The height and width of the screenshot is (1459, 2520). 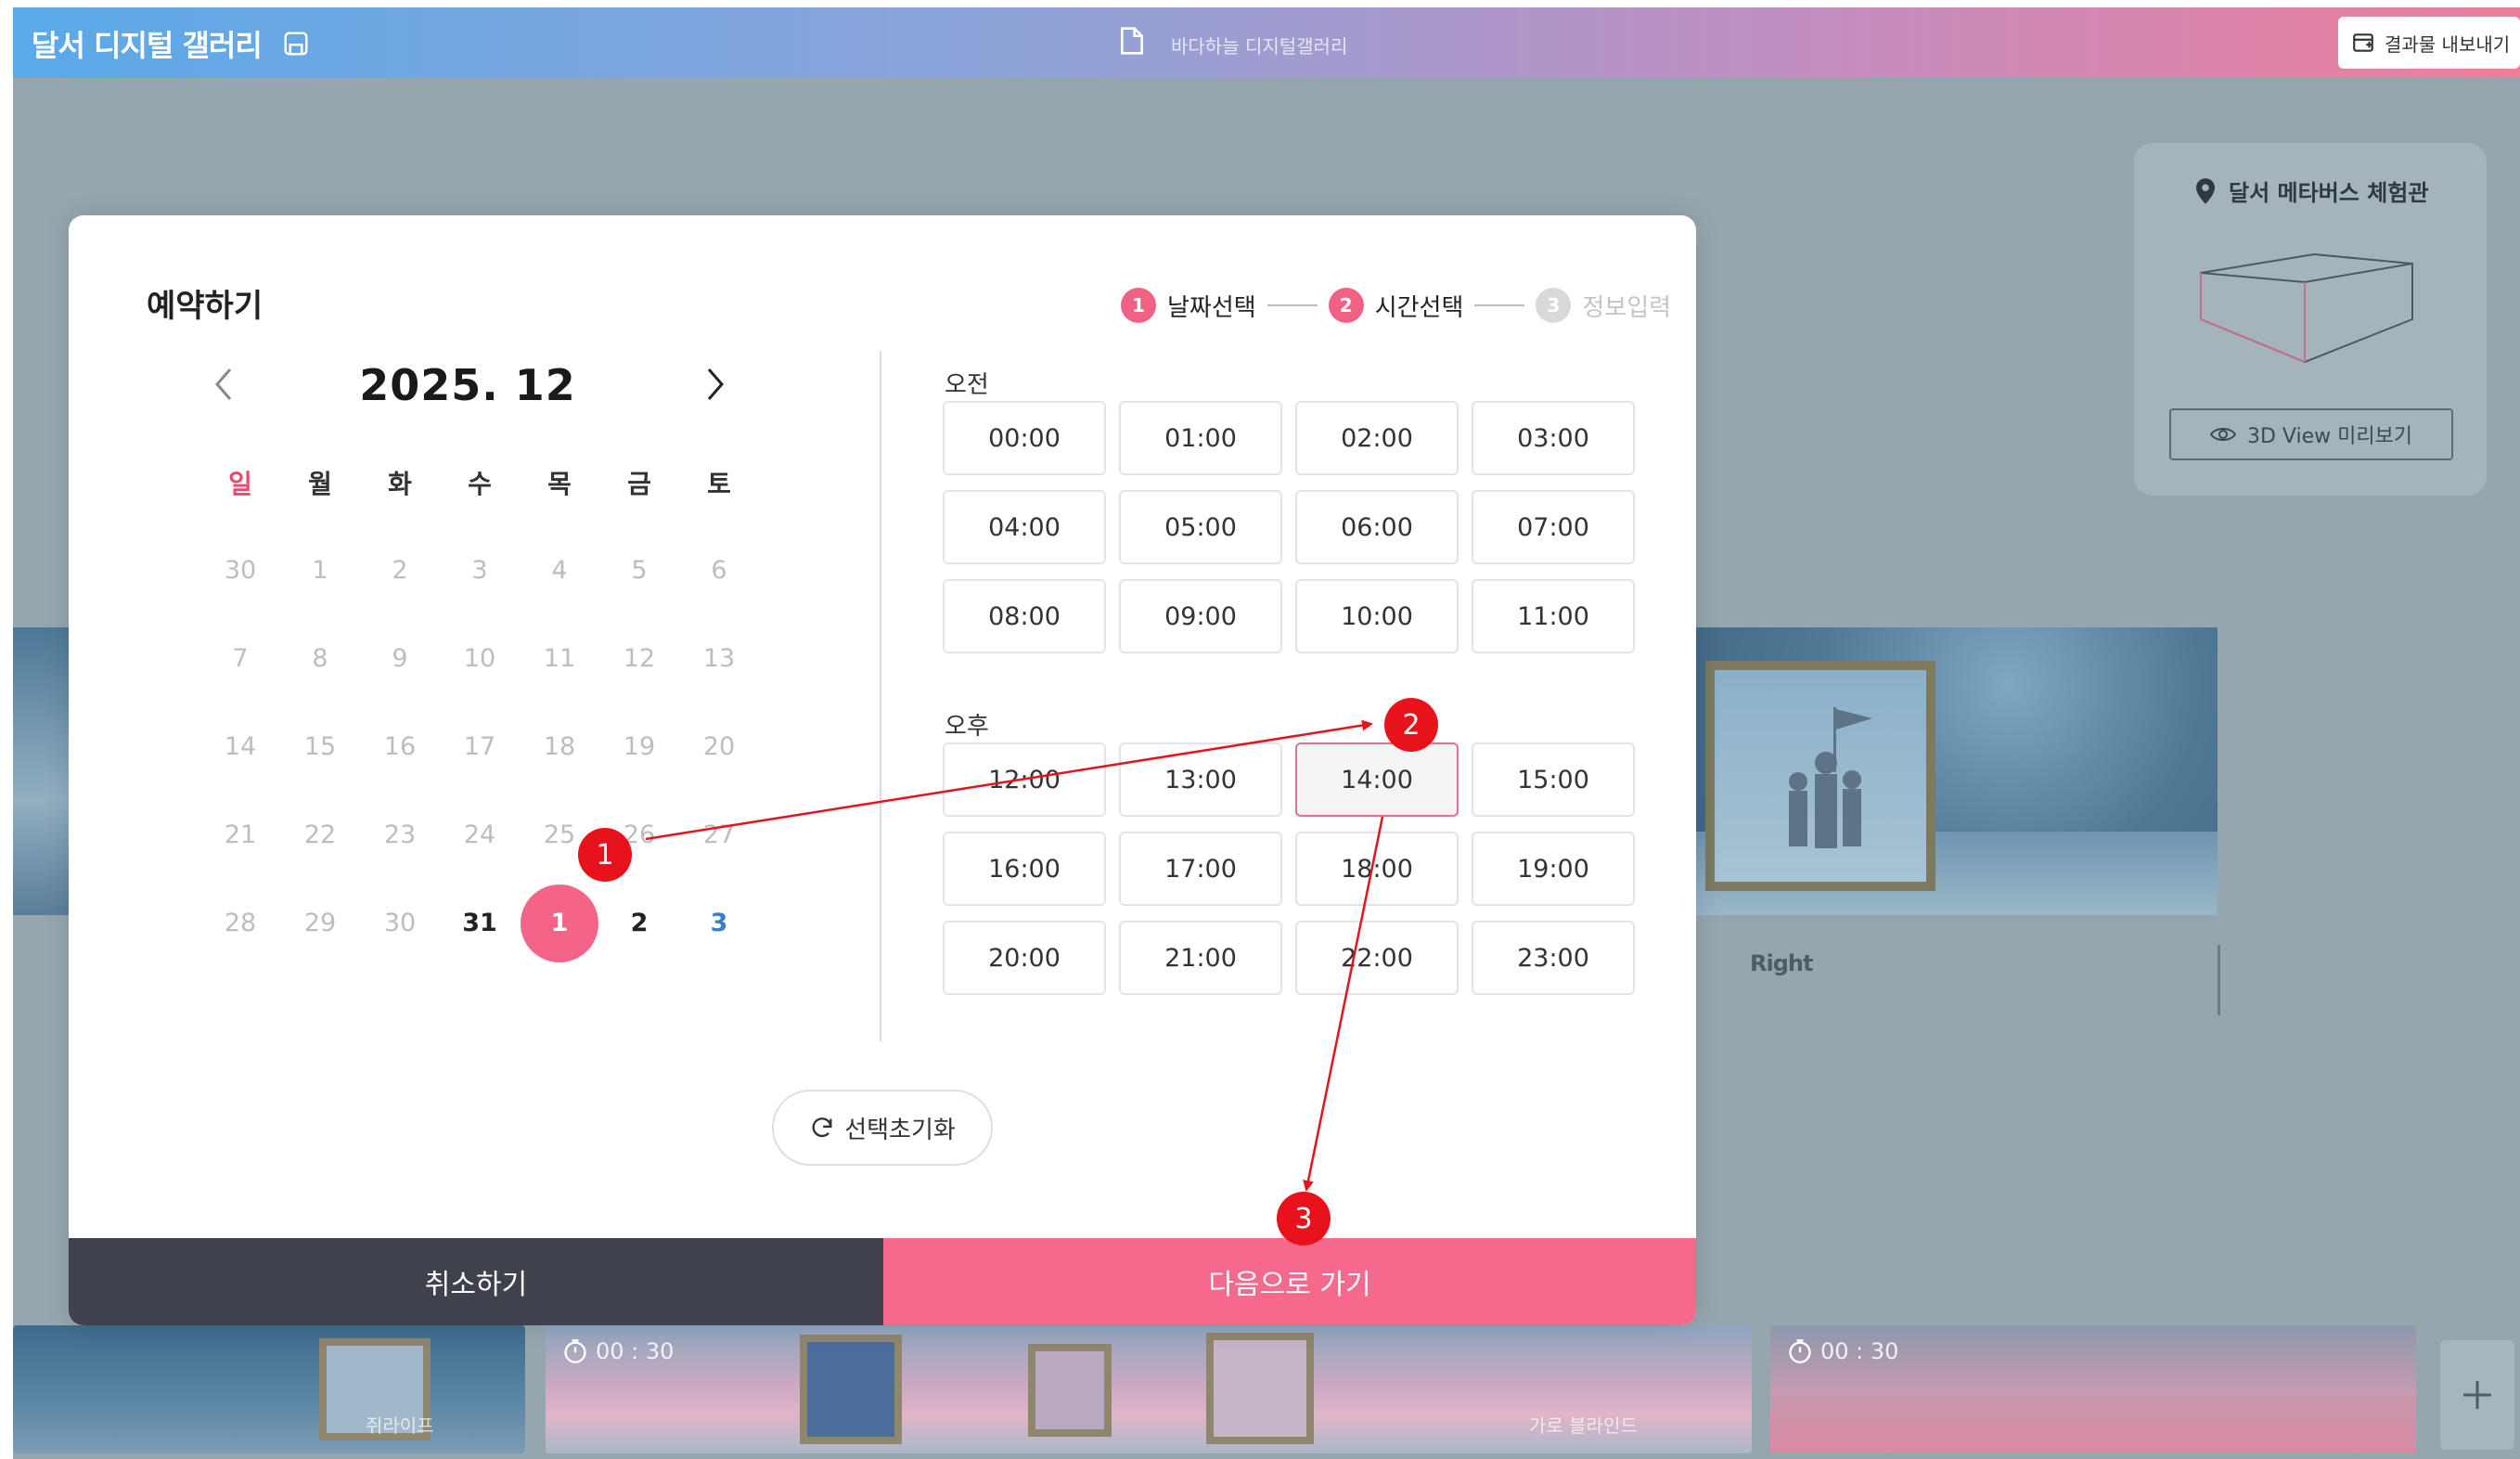 I want to click on step-time: 2 시간선택, so click(x=1395, y=305).